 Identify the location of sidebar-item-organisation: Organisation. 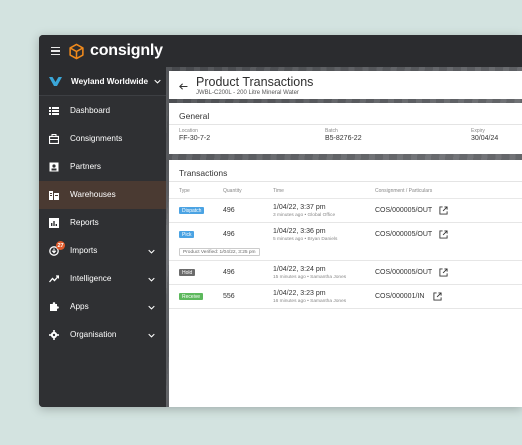
(102, 335).